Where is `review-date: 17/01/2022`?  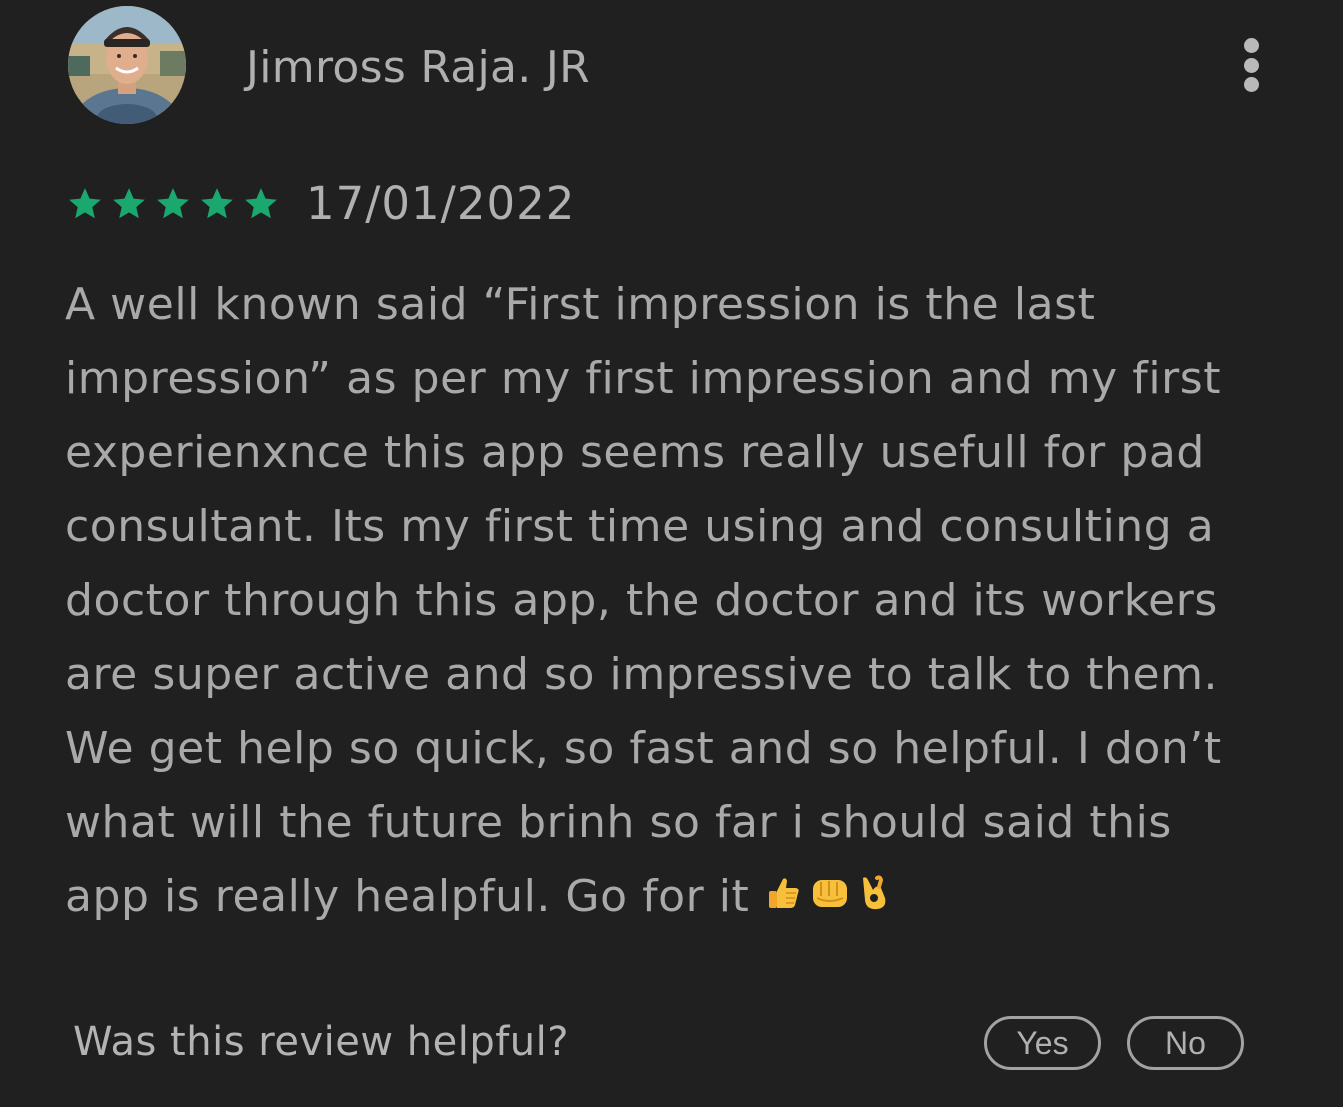
review-date: 17/01/2022 is located at coordinates (441, 203).